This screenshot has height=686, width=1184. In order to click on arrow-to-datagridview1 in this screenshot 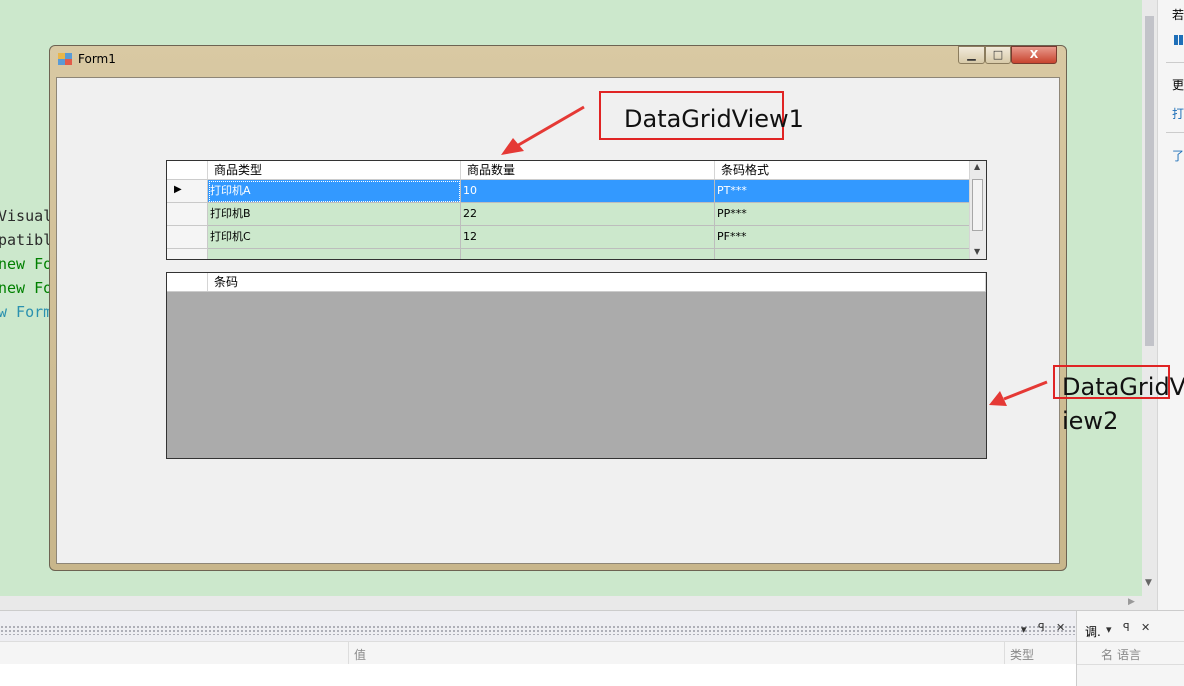, I will do `click(543, 130)`.